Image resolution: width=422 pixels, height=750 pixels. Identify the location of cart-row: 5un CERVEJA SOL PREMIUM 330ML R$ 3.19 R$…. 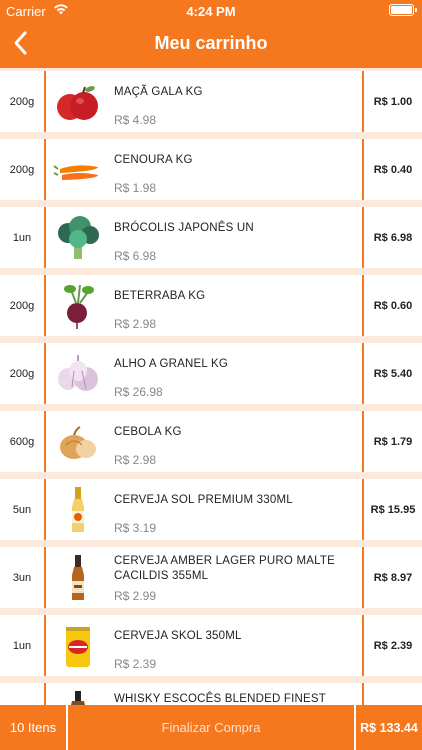
(211, 509).